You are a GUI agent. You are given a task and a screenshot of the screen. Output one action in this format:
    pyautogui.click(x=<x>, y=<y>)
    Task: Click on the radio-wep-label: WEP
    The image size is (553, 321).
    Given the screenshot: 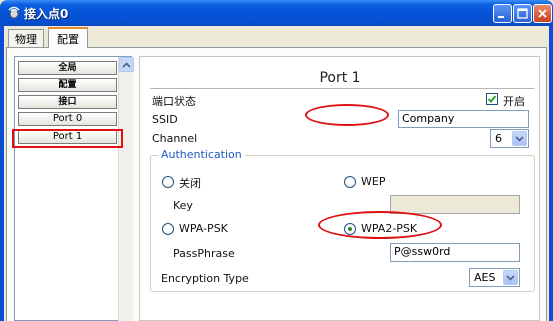 What is the action you would take?
    pyautogui.click(x=373, y=181)
    